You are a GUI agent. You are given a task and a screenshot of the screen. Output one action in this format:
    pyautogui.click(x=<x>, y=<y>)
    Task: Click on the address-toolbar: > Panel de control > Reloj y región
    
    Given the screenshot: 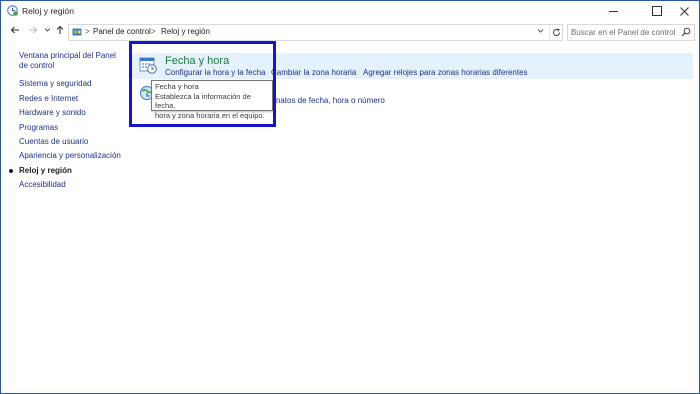 What is the action you would take?
    pyautogui.click(x=350, y=32)
    